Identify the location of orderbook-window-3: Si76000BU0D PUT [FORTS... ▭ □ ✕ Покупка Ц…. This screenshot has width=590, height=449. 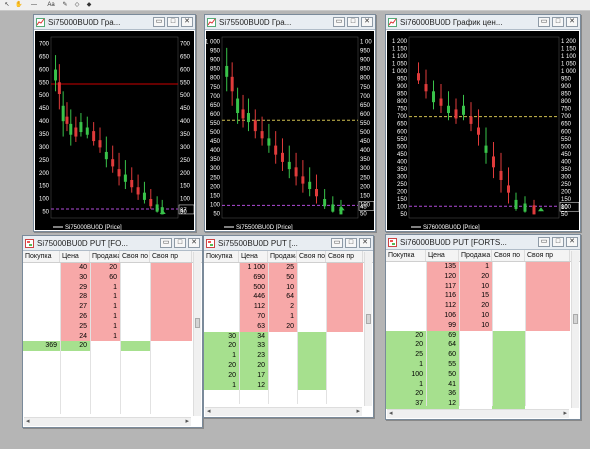
(483, 327).